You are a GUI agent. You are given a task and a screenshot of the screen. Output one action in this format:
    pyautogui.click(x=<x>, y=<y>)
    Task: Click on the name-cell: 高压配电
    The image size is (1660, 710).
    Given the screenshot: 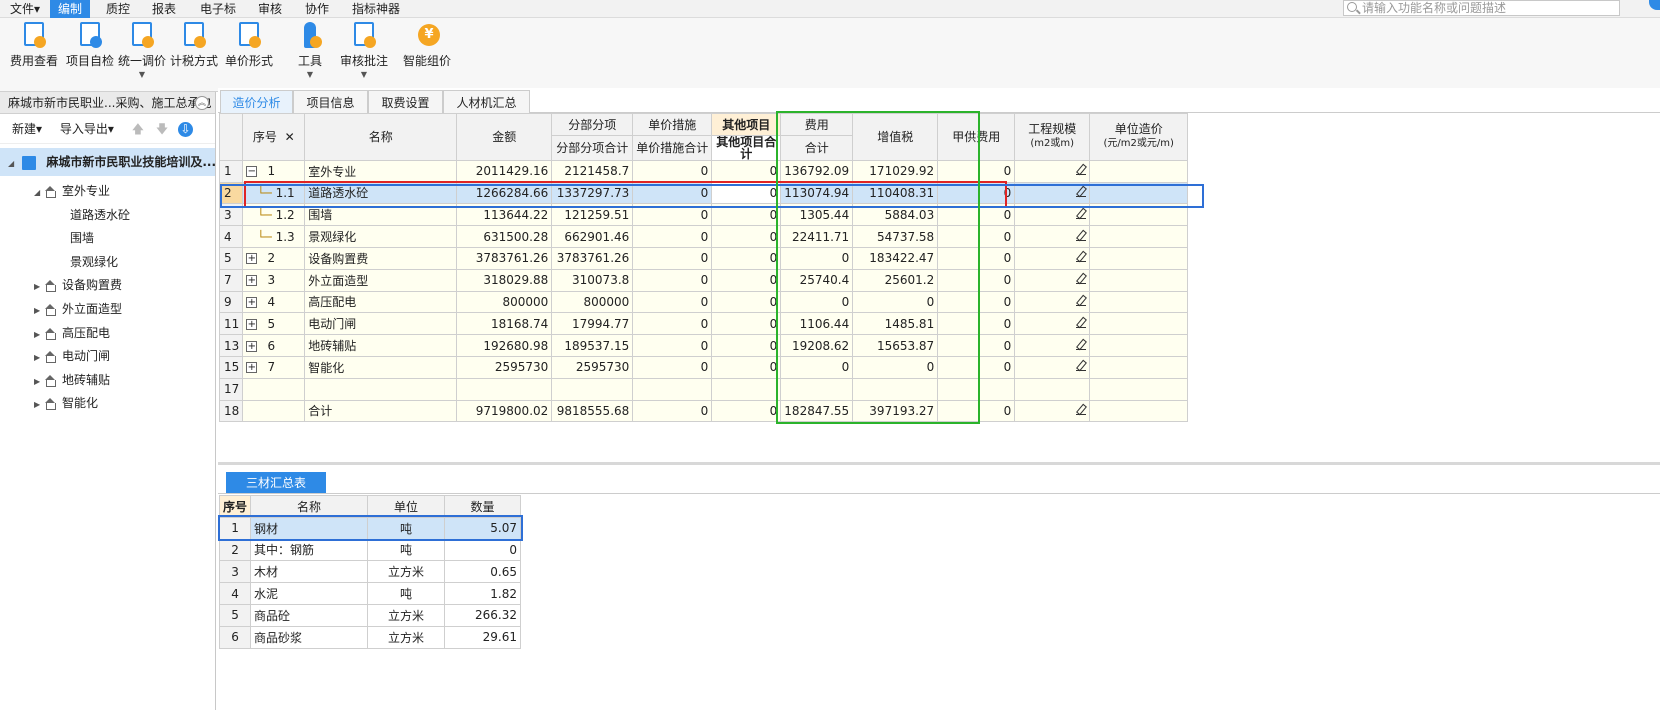 What is the action you would take?
    pyautogui.click(x=381, y=302)
    